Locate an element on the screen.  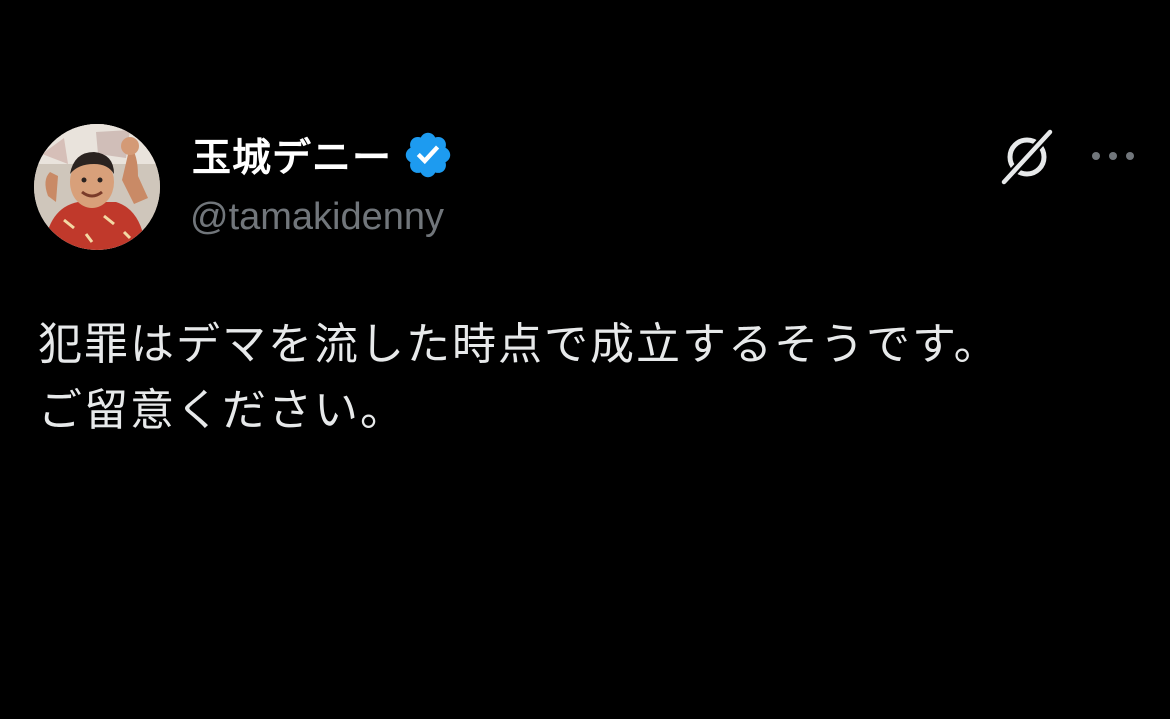
verified-badge-icon is located at coordinates (428, 155).